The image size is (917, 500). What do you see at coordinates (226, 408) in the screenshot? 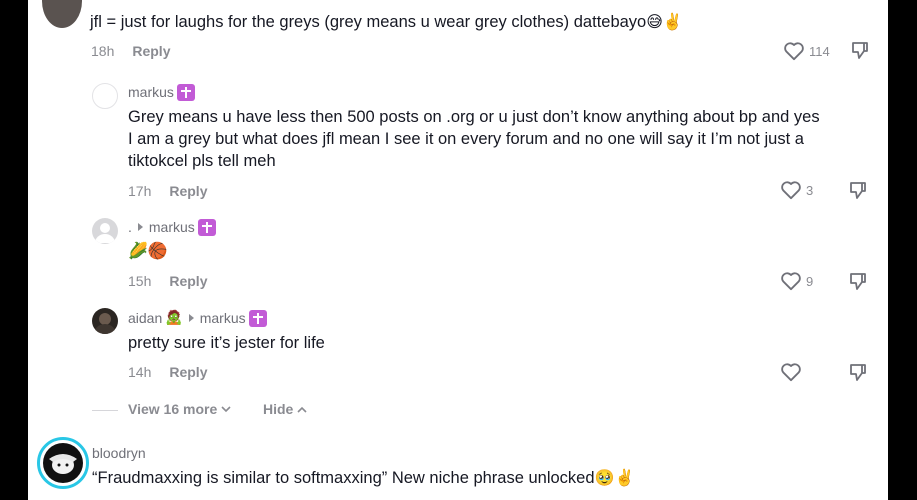
I see `chevron-down-icon` at bounding box center [226, 408].